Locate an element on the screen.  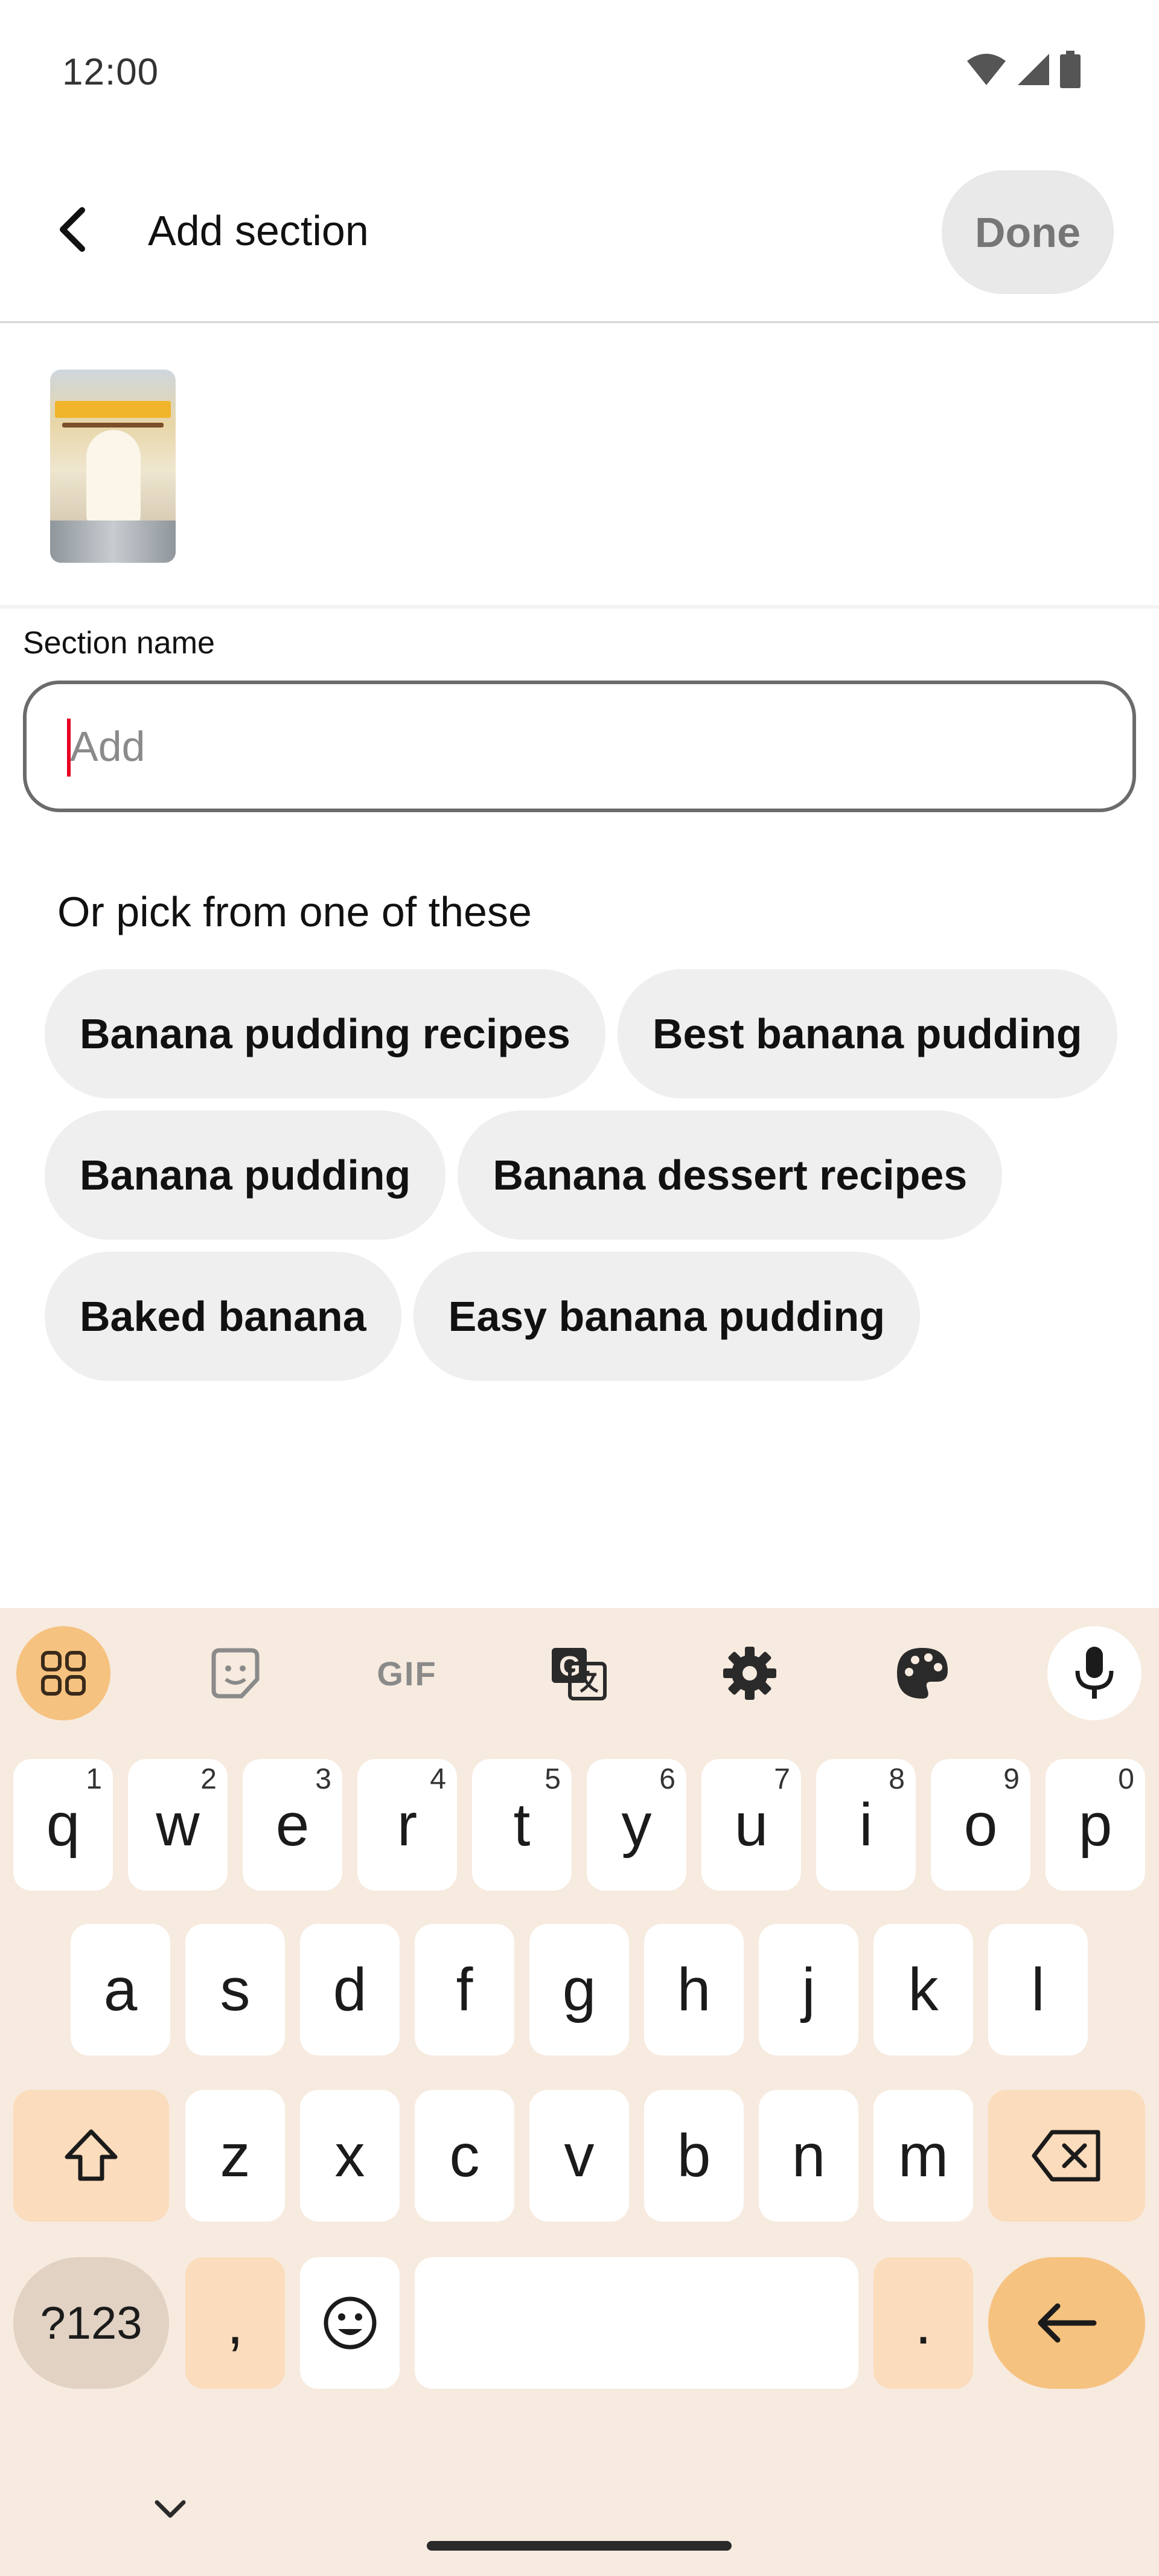
key-hint: 9 is located at coordinates (1011, 1779).